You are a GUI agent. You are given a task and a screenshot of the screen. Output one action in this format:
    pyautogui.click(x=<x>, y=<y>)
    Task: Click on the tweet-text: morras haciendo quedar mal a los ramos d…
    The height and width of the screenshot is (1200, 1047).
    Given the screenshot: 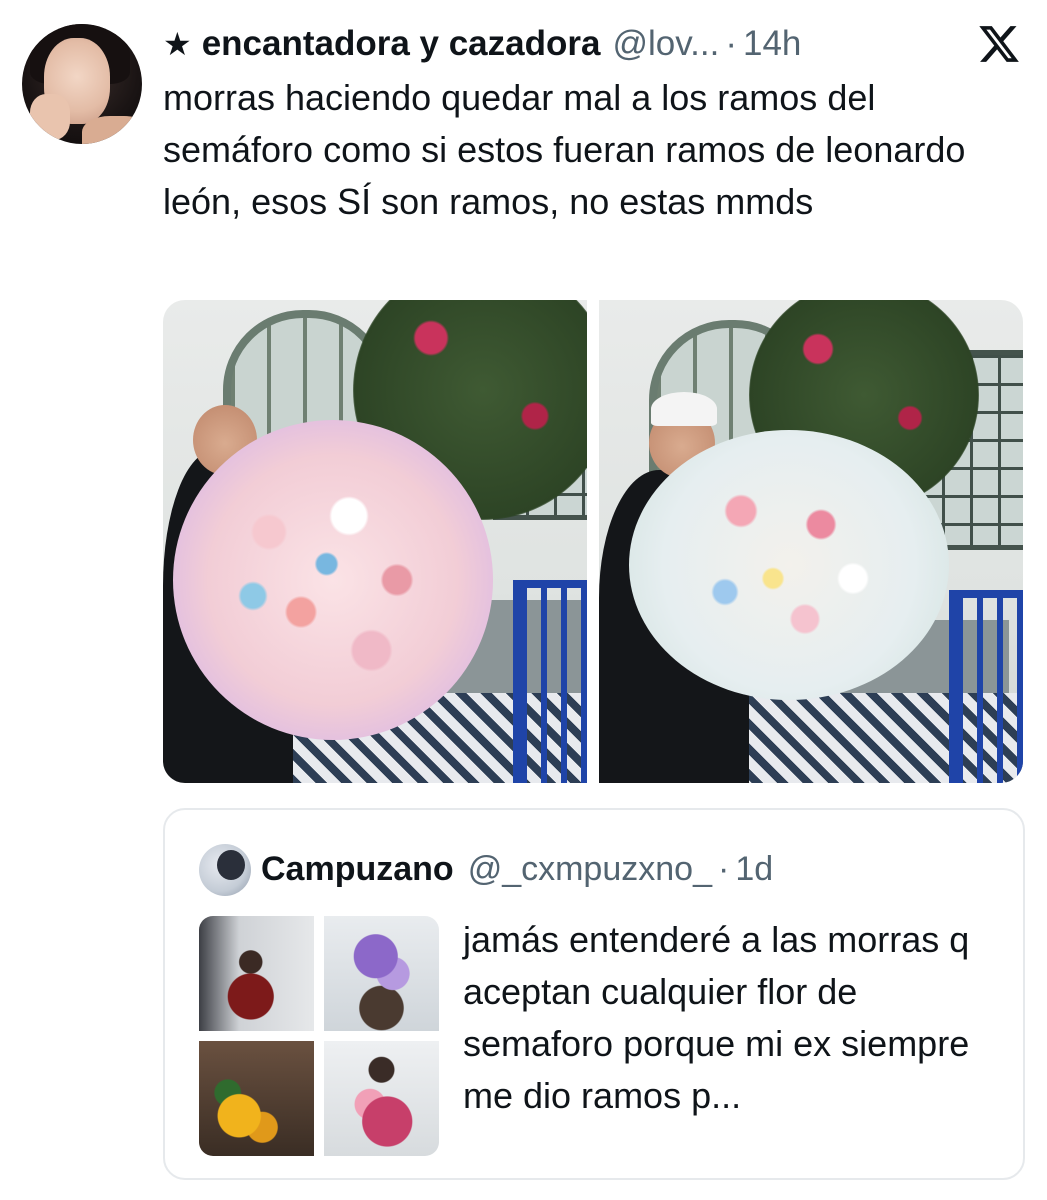 What is the action you would take?
    pyautogui.click(x=564, y=149)
    